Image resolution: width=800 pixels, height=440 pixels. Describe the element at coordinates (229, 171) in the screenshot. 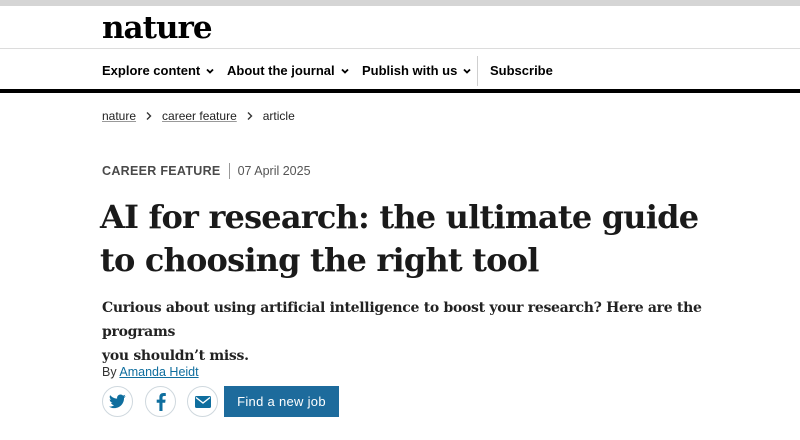

I see `meta-divider` at that location.